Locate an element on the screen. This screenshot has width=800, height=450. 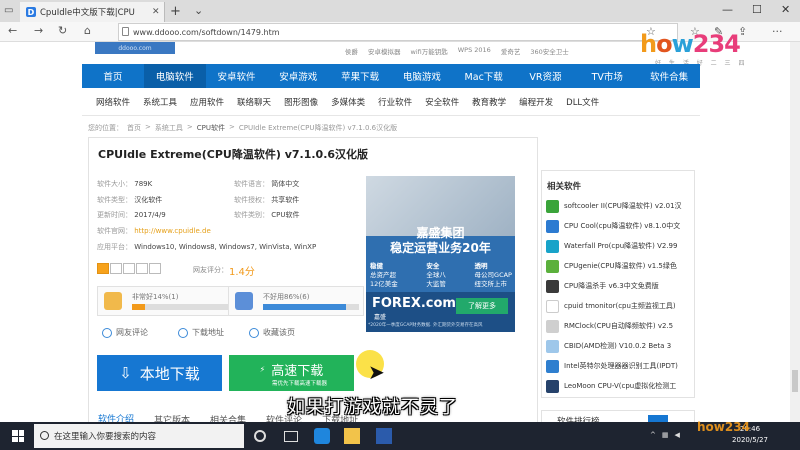
action-comments: 网友评论 is located at coordinates (125, 332).